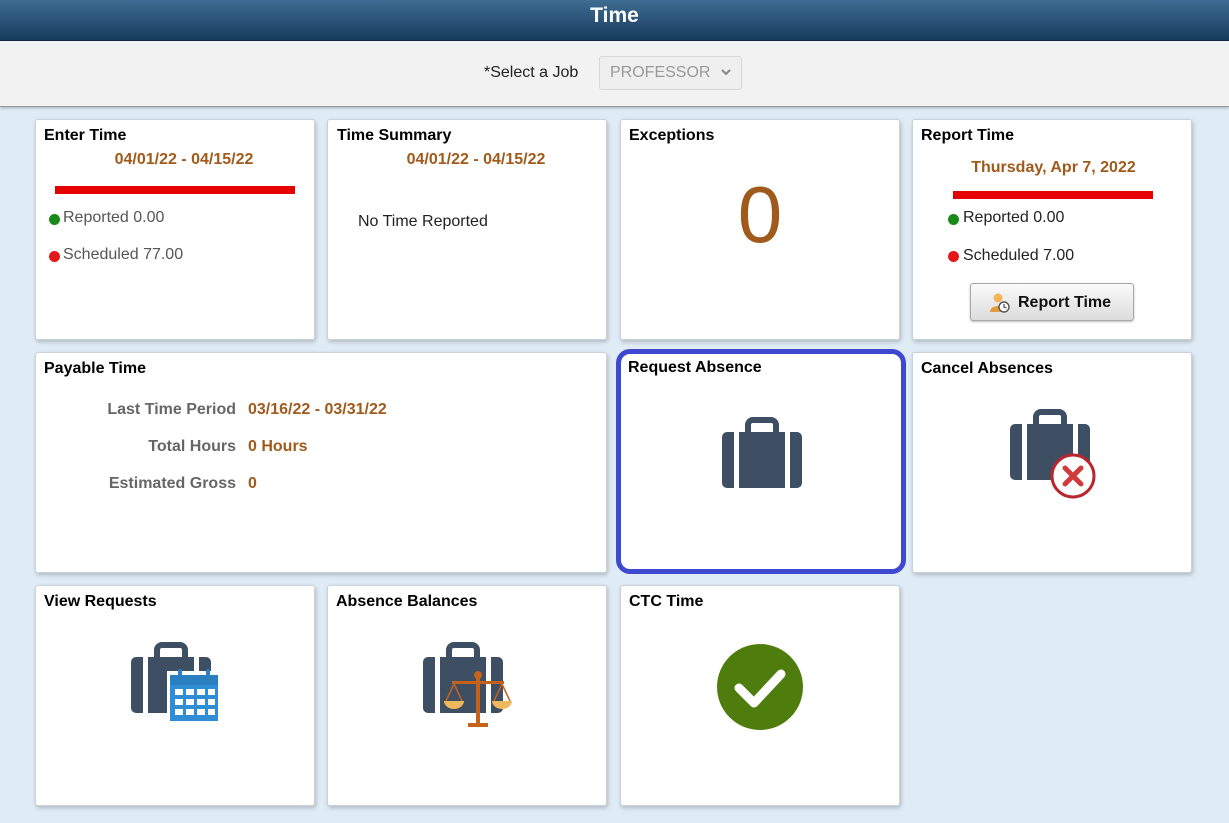  I want to click on total-hours-value: 0 Hours, so click(278, 446).